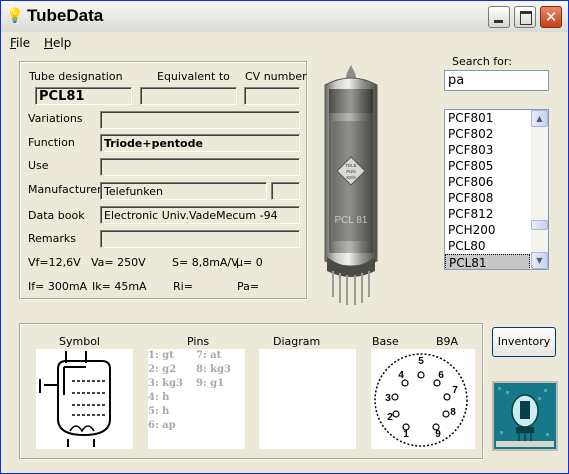 Image resolution: width=569 pixels, height=474 pixels. I want to click on tube-photo: TELE FUN KEN PCL 81, so click(351, 186).